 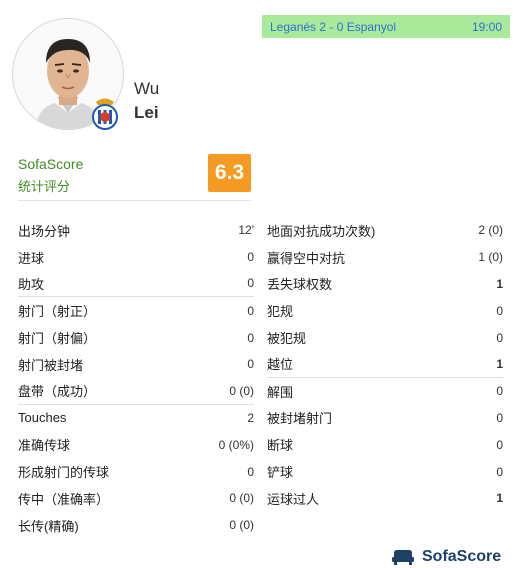 I want to click on stat-label: Touches, so click(x=42, y=418).